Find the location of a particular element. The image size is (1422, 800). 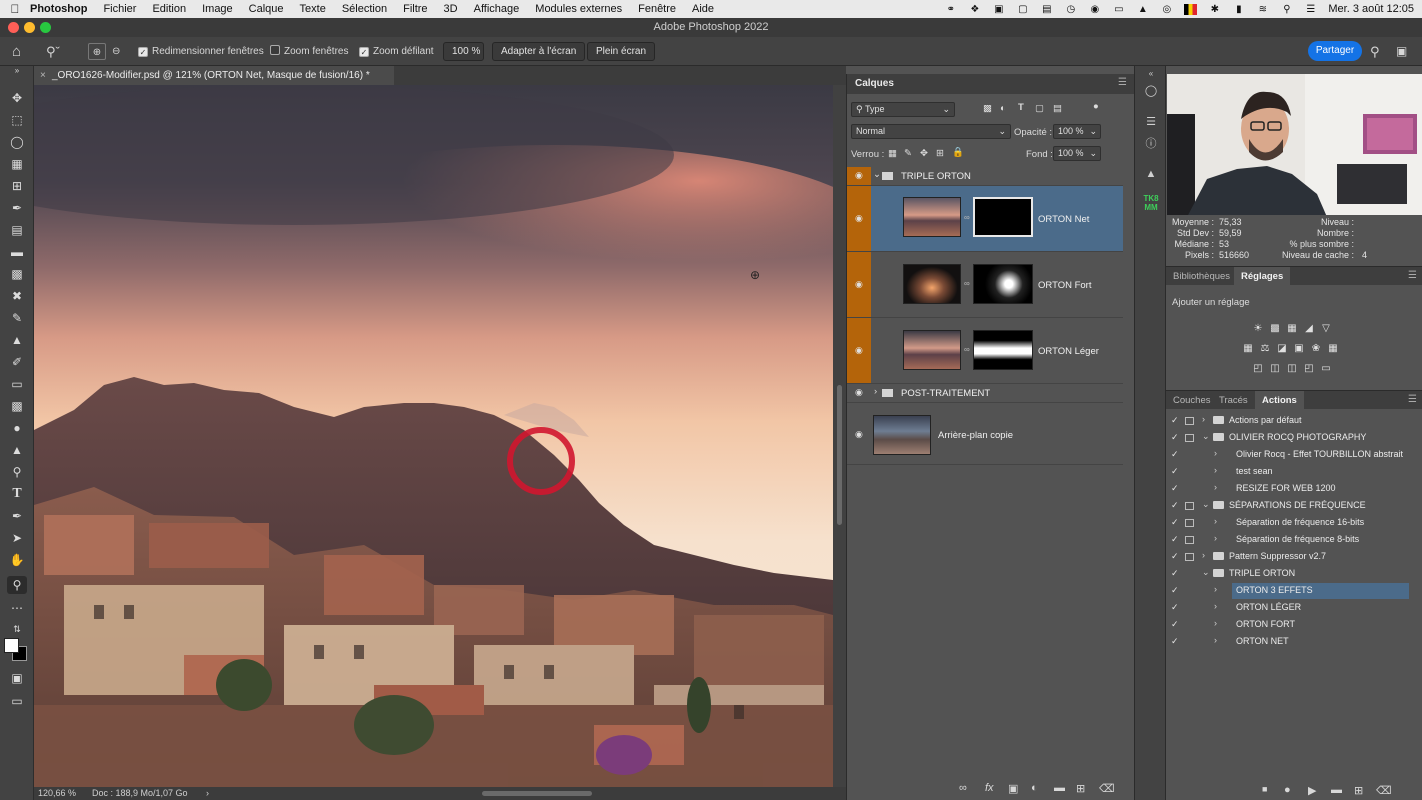

sharpen-tool-icon: ▲ is located at coordinates (17, 450).